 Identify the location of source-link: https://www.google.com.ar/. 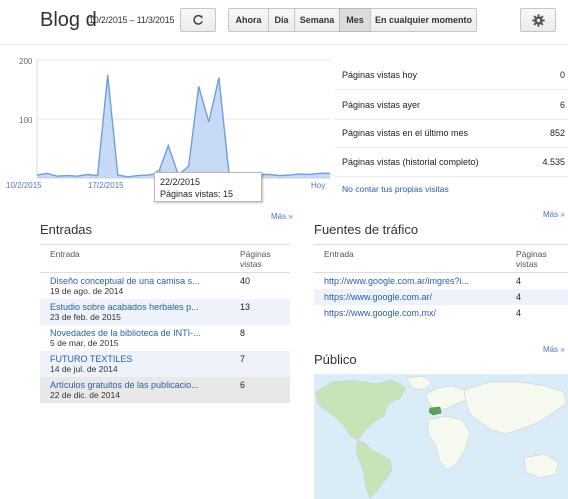
(413, 297).